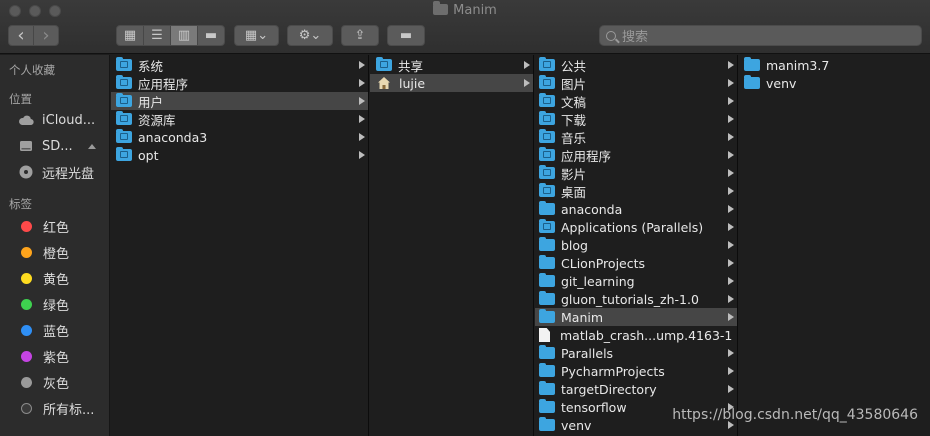 The width and height of the screenshot is (930, 436). Describe the element at coordinates (92, 146) in the screenshot. I see `eject-icon` at that location.